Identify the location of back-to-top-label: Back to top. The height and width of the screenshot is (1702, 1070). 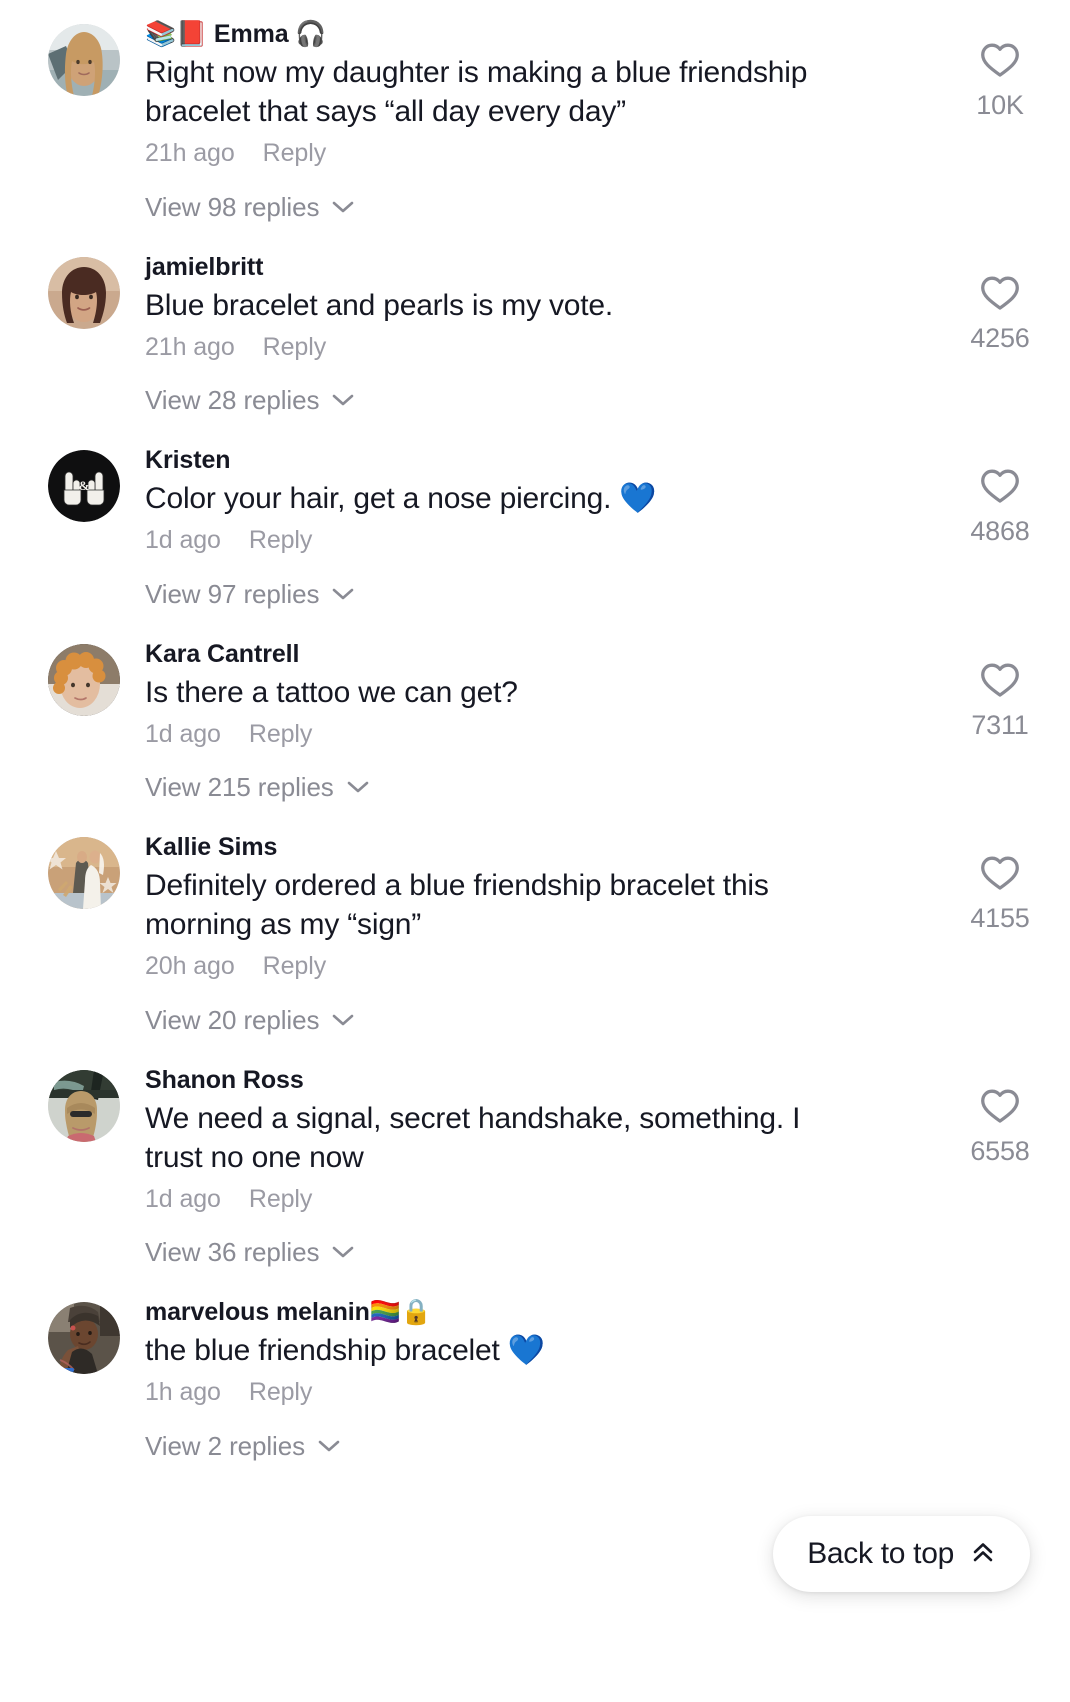
(880, 1553).